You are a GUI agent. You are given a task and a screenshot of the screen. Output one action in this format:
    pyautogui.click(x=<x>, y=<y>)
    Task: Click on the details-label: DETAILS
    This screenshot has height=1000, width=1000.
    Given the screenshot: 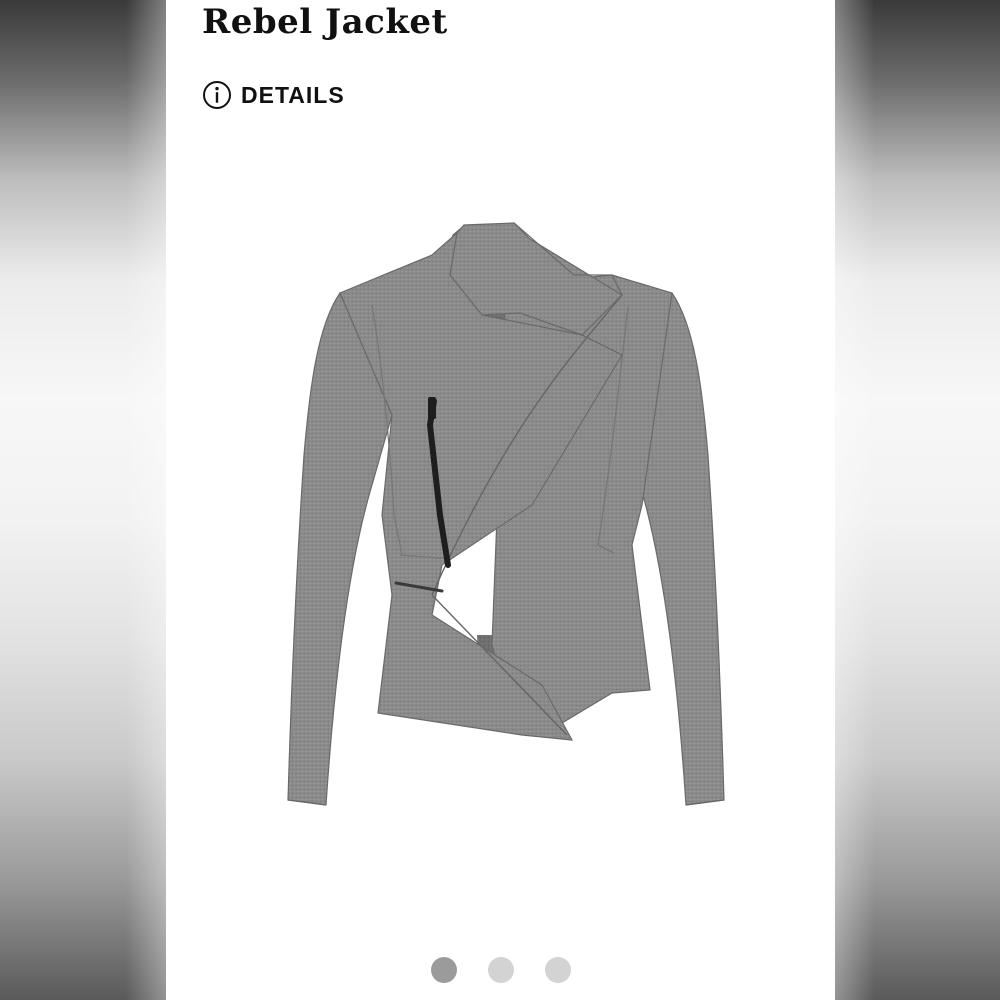 What is the action you would take?
    pyautogui.click(x=293, y=94)
    